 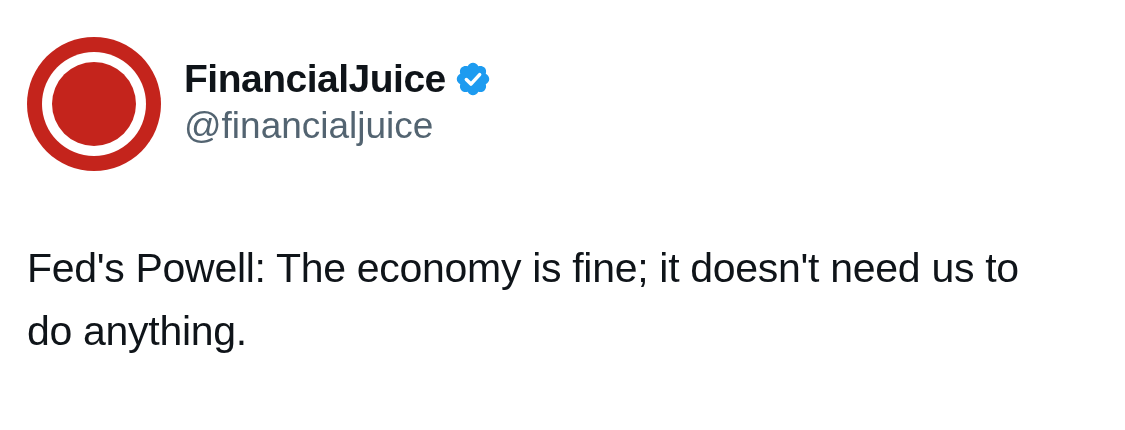 What do you see at coordinates (338, 126) in the screenshot?
I see `author-handle: @financialjuice` at bounding box center [338, 126].